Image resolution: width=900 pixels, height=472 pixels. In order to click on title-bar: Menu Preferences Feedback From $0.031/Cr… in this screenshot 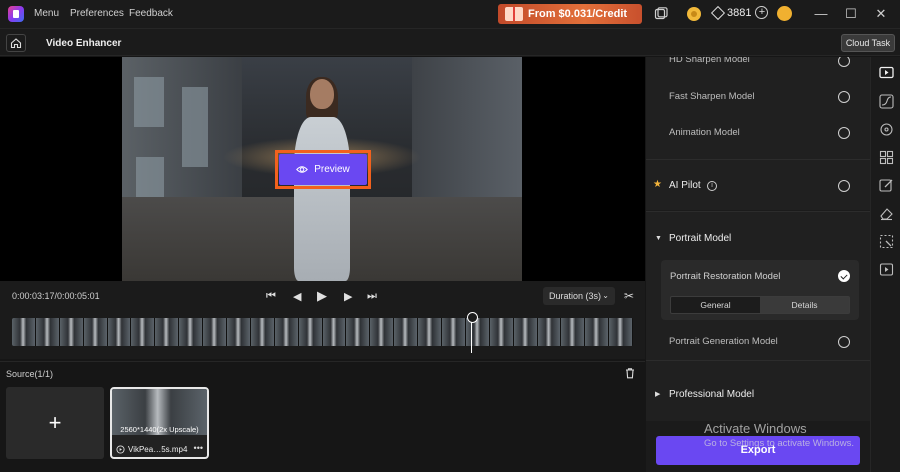, I will do `click(450, 14)`.